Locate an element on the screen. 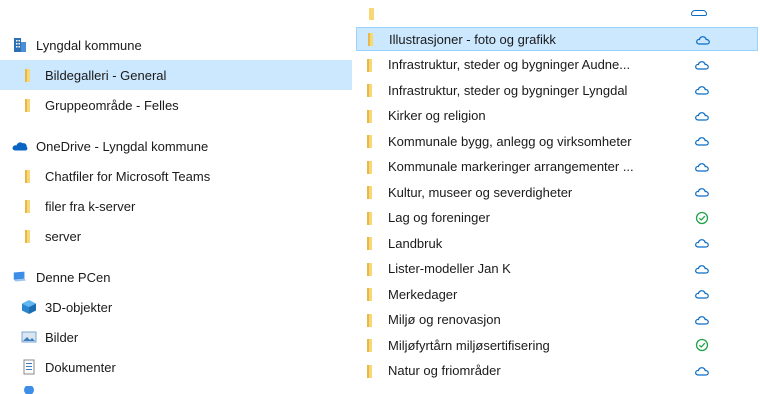  file-name: Lag og foreninger is located at coordinates (439, 217).